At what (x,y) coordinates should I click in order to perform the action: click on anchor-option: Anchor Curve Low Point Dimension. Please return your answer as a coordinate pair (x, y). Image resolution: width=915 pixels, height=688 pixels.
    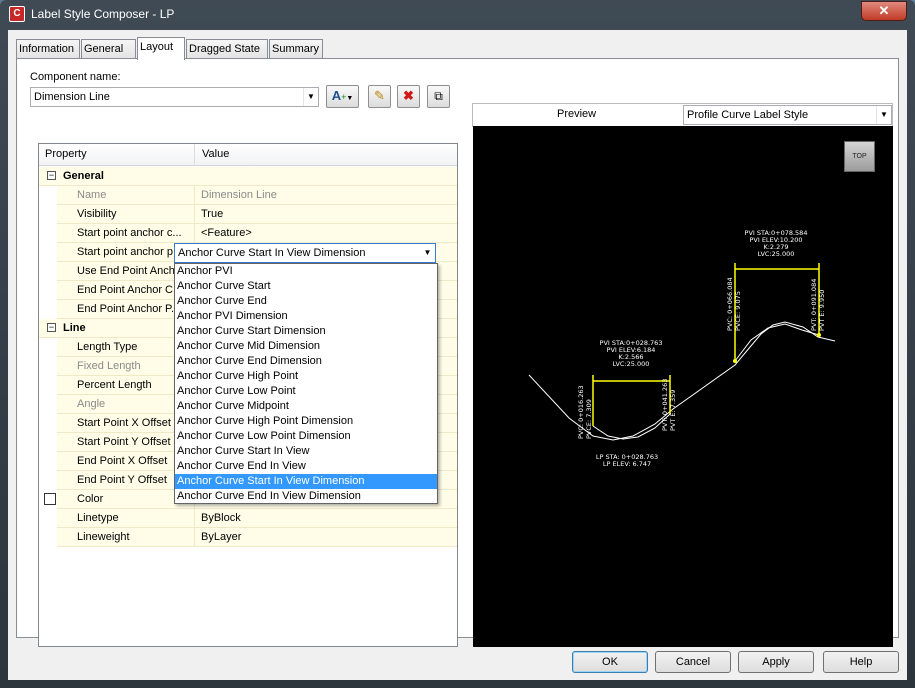
    Looking at the image, I should click on (306, 436).